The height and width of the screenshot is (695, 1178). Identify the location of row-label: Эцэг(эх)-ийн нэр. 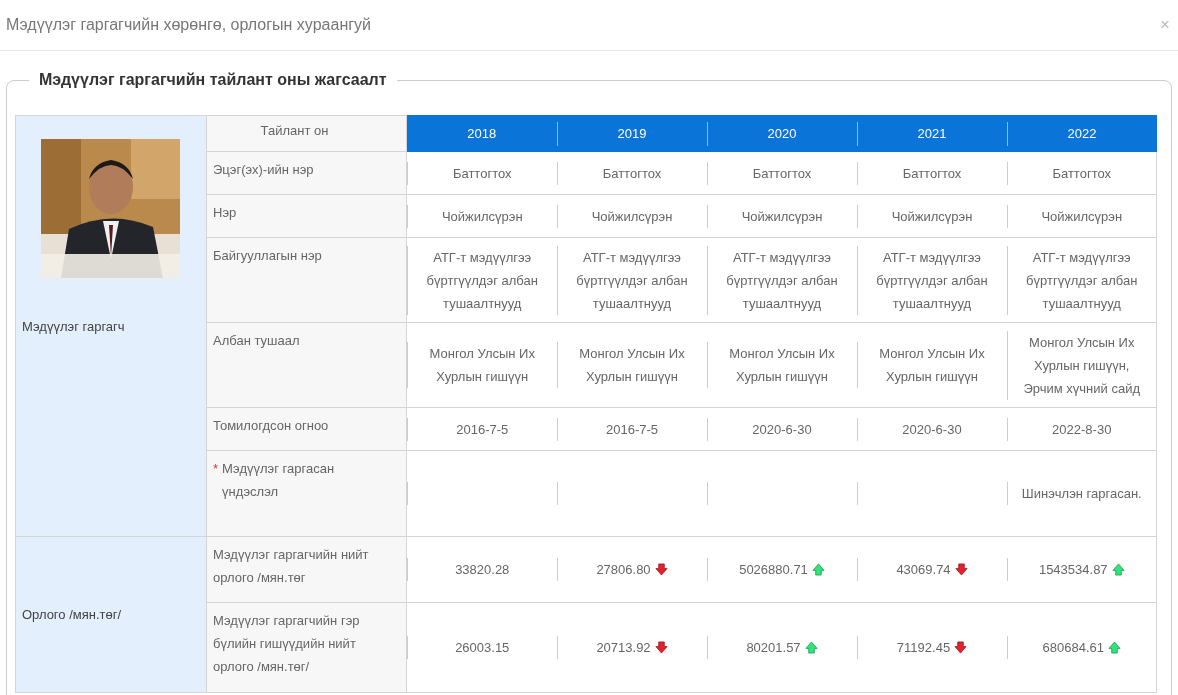
(263, 170).